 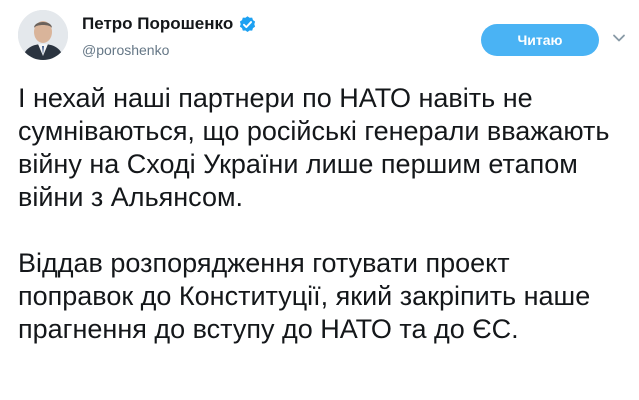 I want to click on avatar-portrait-icon, so click(x=43, y=35).